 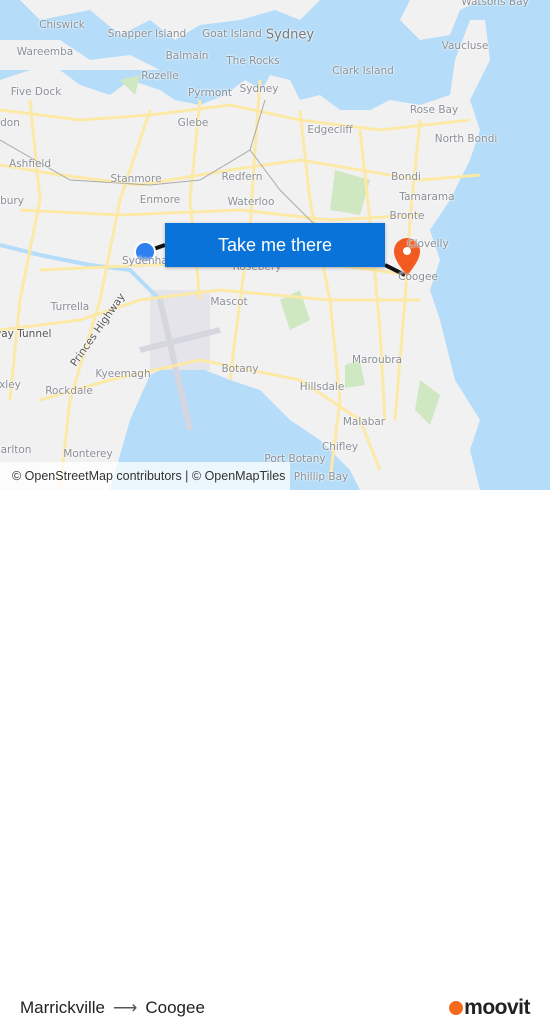 I want to click on map-label: Clovelly, so click(x=428, y=244).